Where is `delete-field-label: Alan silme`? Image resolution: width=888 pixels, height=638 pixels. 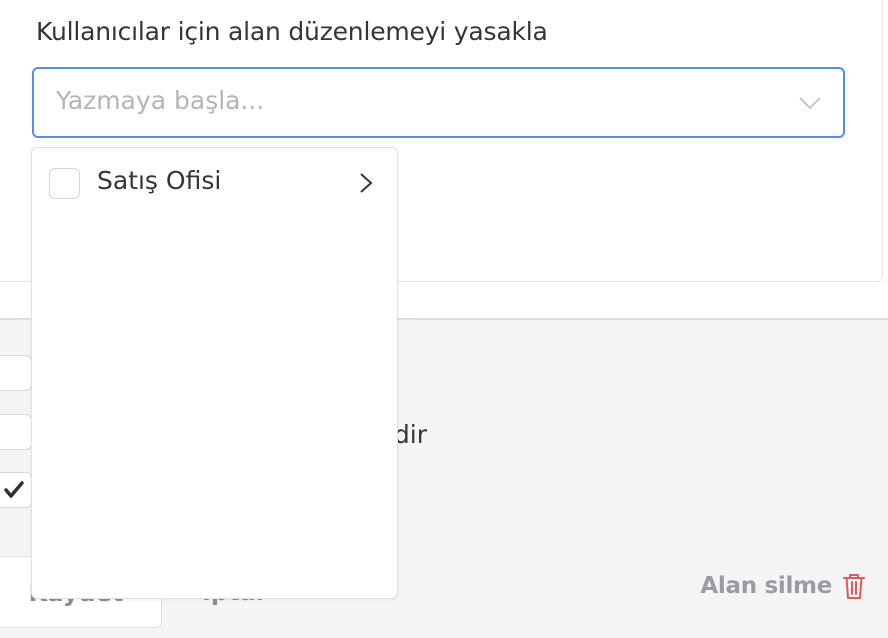
delete-field-label: Alan silme is located at coordinates (766, 586).